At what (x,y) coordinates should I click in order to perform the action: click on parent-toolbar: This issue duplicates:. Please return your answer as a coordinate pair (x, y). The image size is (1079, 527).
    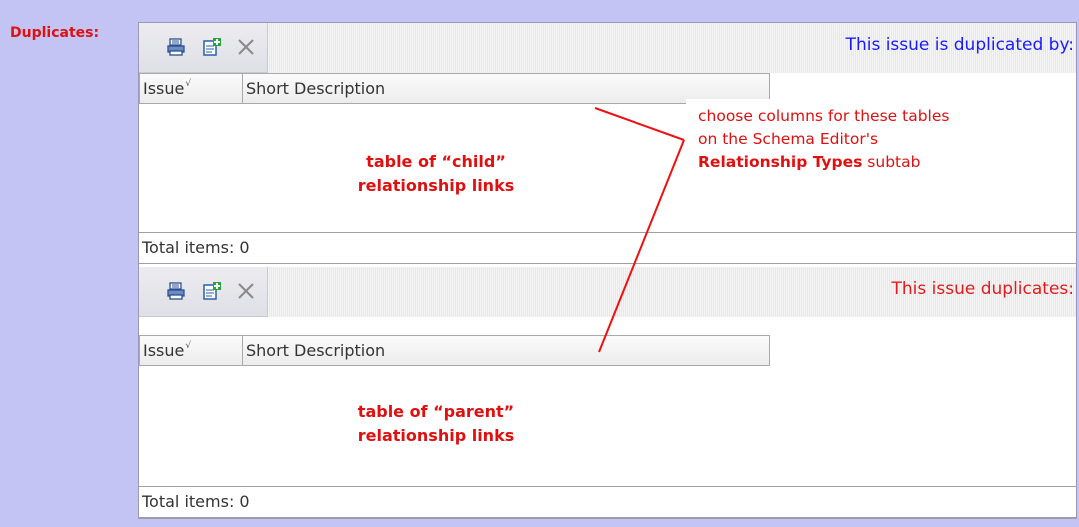
    Looking at the image, I should click on (607, 292).